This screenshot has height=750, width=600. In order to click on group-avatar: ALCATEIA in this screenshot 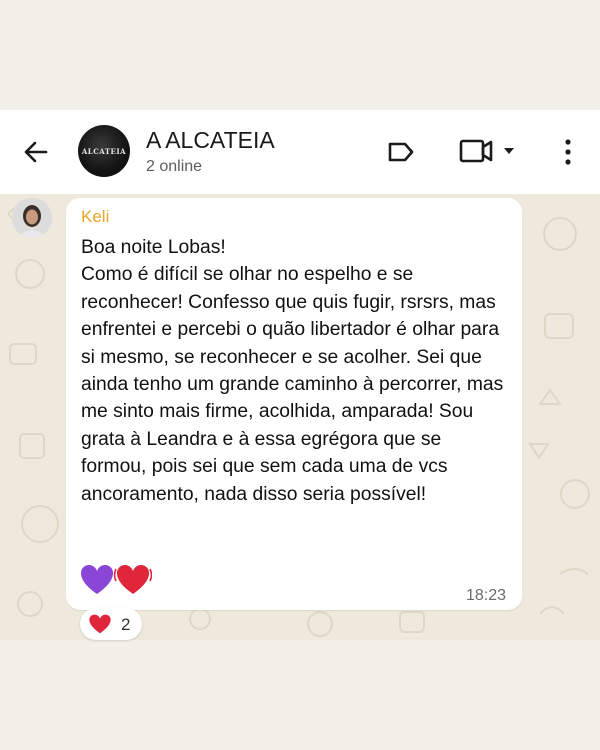, I will do `click(104, 151)`.